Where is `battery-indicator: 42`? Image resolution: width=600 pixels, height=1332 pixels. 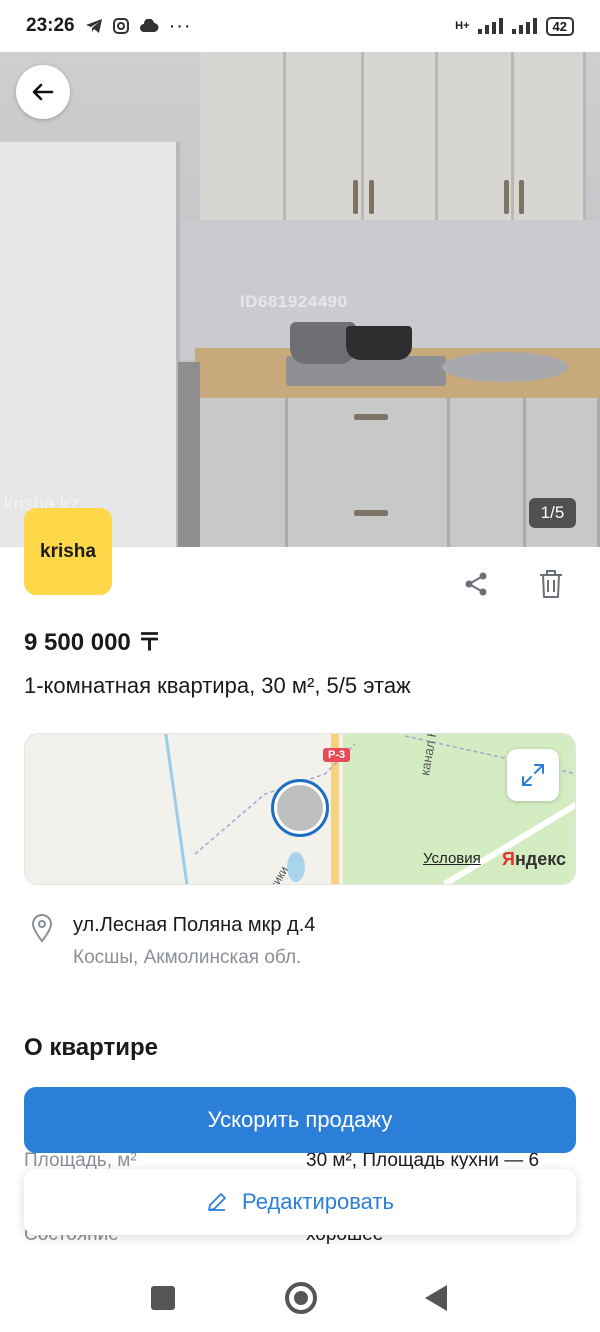 battery-indicator: 42 is located at coordinates (559, 26).